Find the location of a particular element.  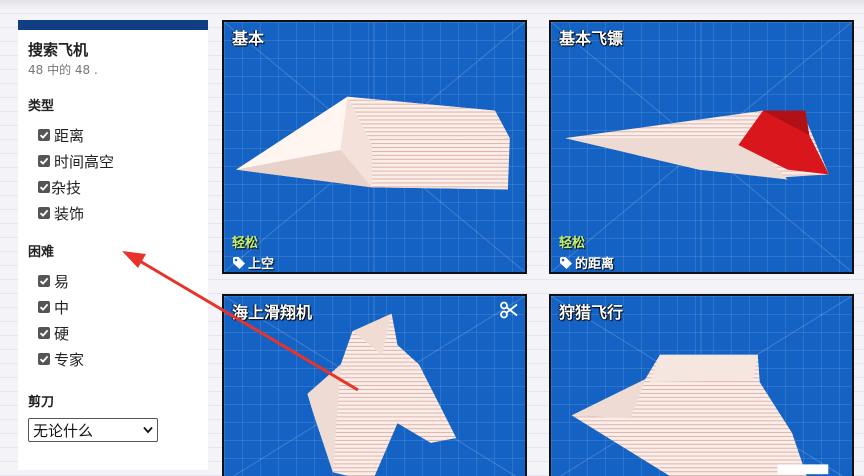

type-option-acrobatic: 杂技 is located at coordinates (113, 187).